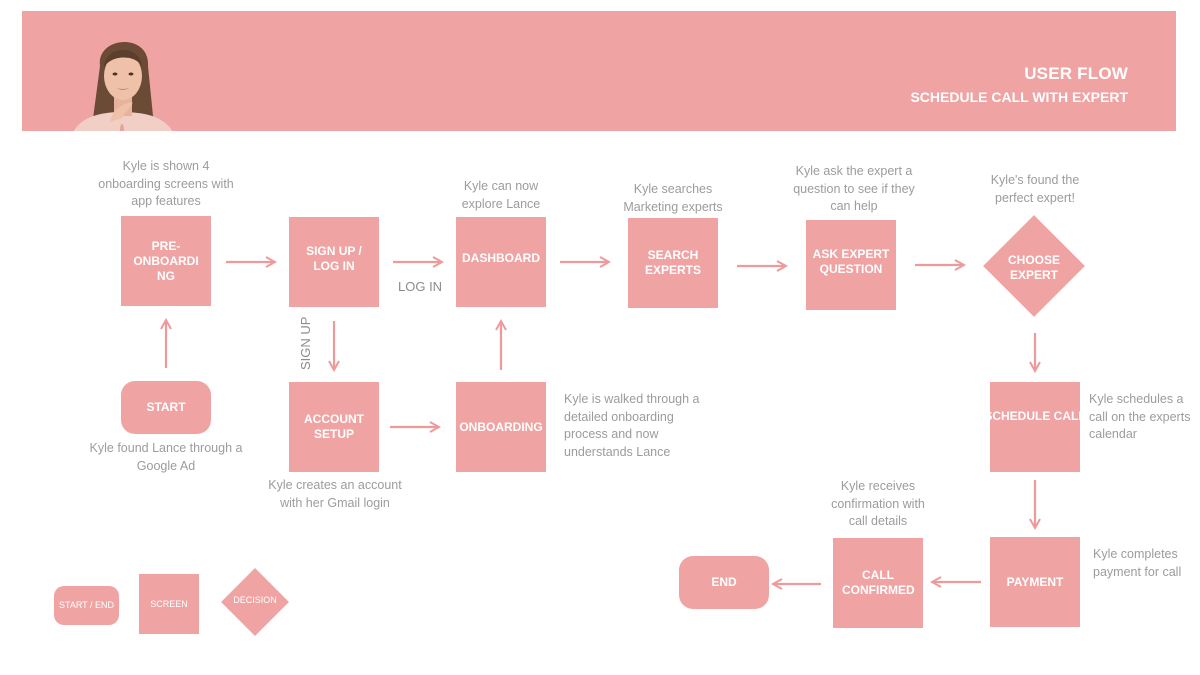 This screenshot has height=675, width=1200. What do you see at coordinates (1137, 563) in the screenshot?
I see `note-payment: Kyle completes payment for call` at bounding box center [1137, 563].